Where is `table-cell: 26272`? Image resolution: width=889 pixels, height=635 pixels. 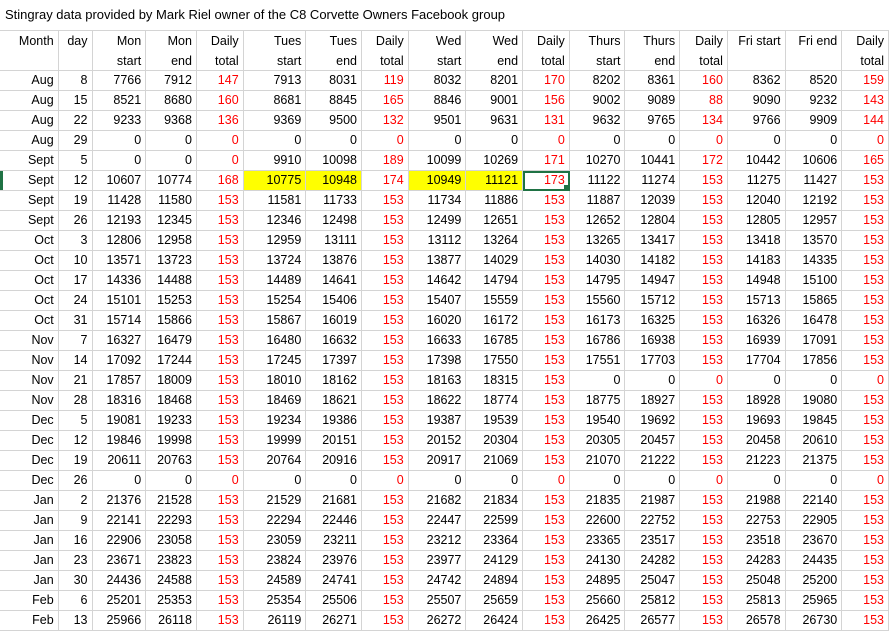
table-cell: 26272 is located at coordinates (437, 621).